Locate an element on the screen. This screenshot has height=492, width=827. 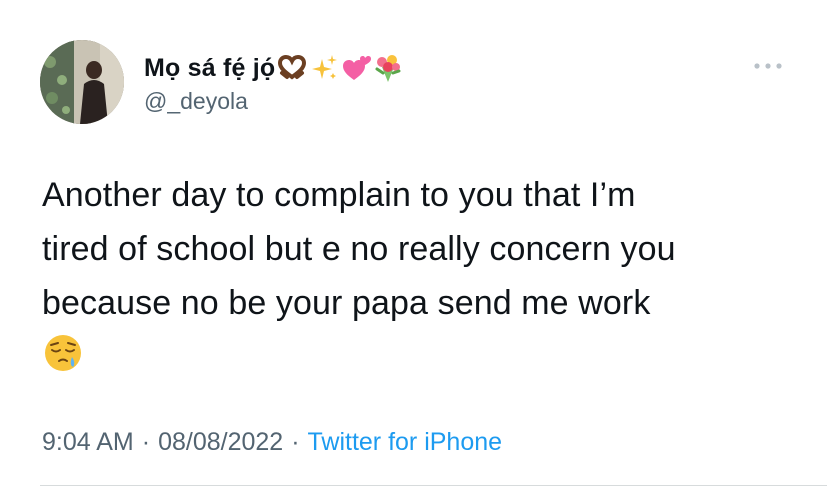
name-emojis is located at coordinates (341, 68).